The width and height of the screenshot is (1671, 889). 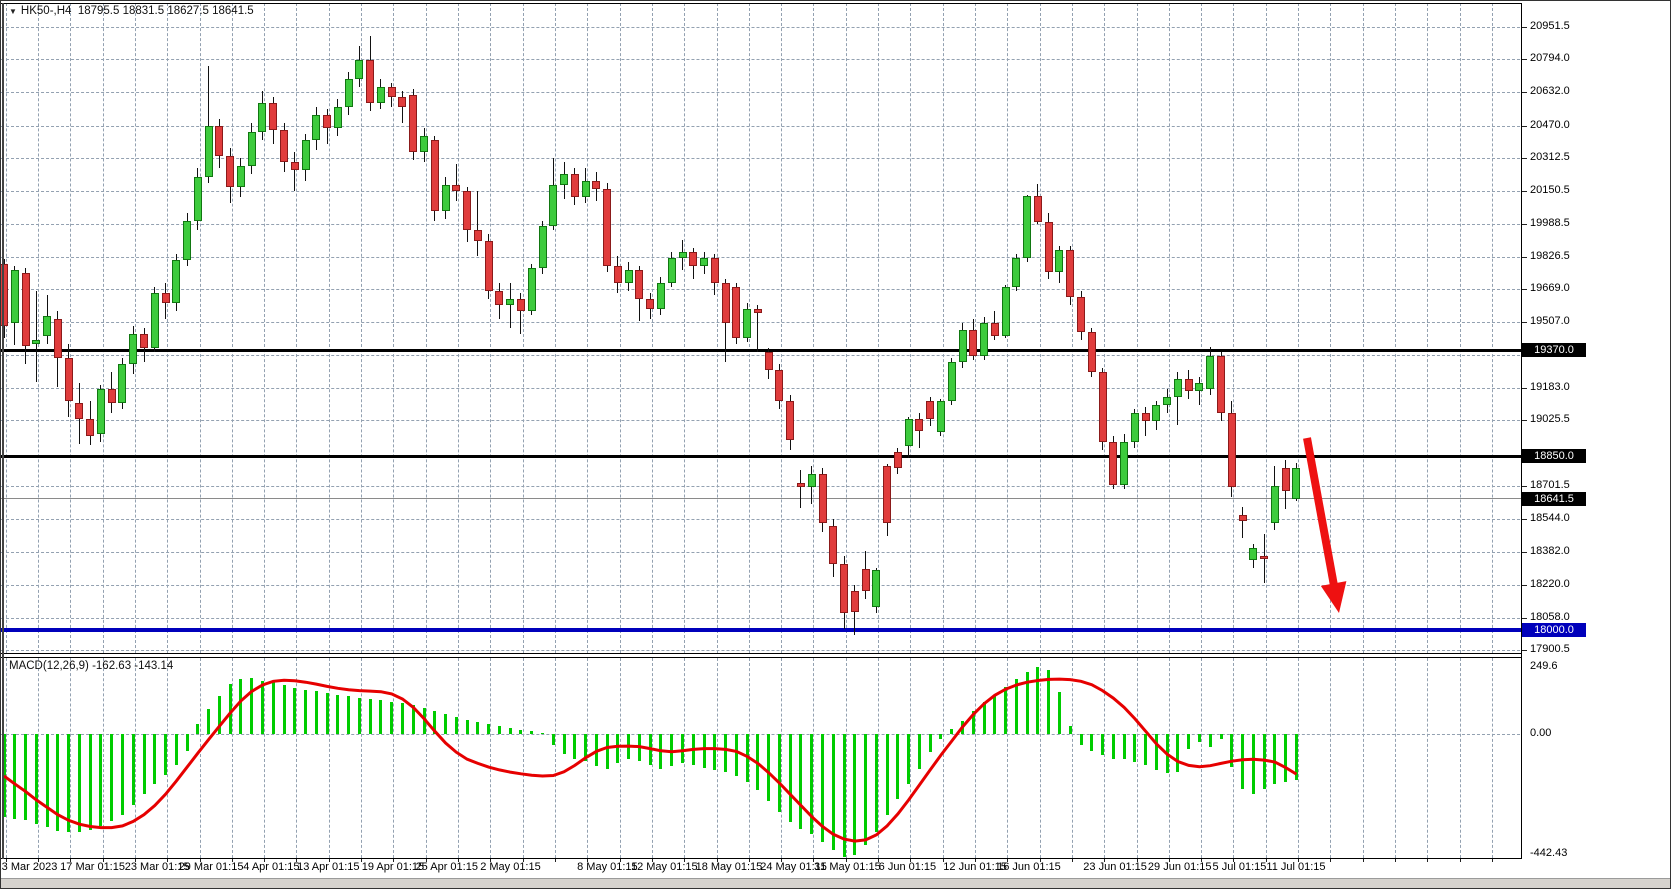 I want to click on price-axis-label: 19183.0, so click(x=1550, y=387).